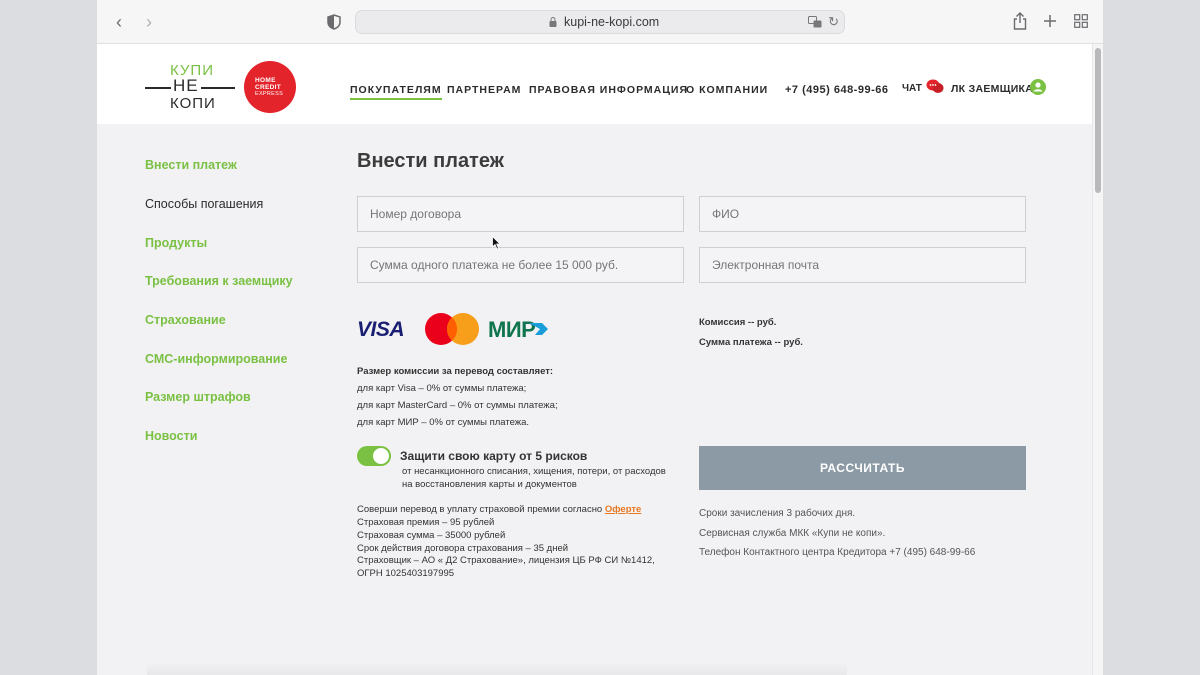 The image size is (1200, 675). What do you see at coordinates (623, 509) in the screenshot?
I see `offer-link: Оферте` at bounding box center [623, 509].